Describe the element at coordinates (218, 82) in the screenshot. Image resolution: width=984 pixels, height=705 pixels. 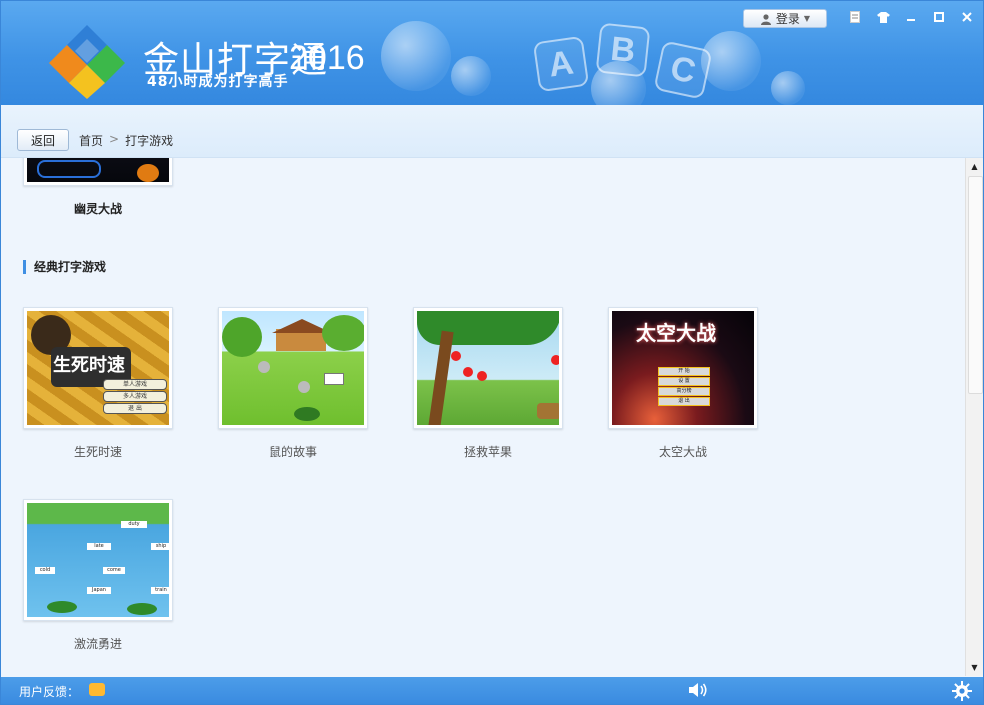
I see `brand-slogan: 48小时成为打字高手` at that location.